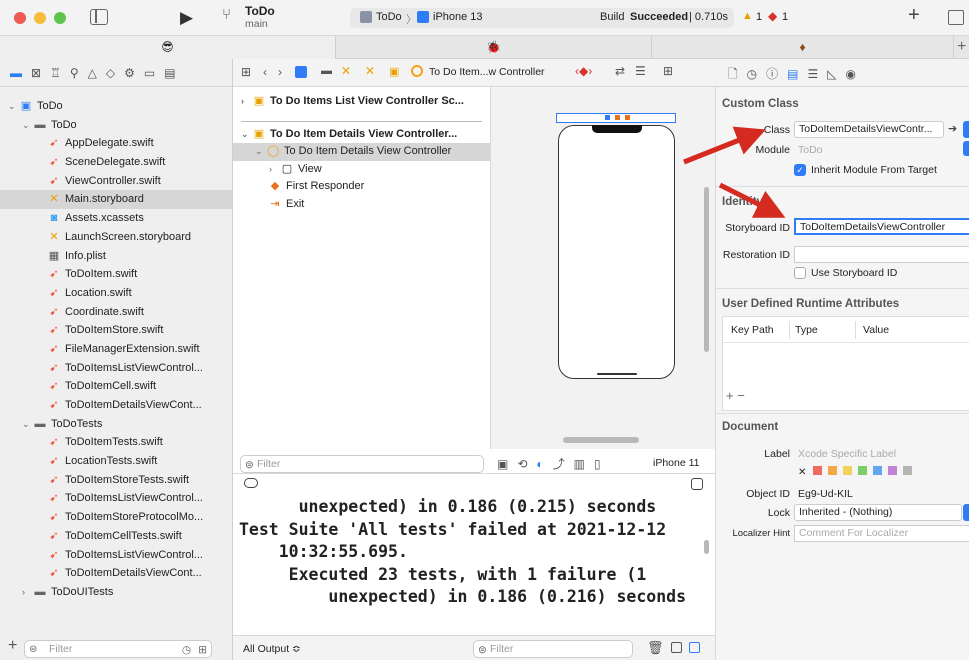  Describe the element at coordinates (831, 74) in the screenshot. I see `size-inspector-icon: ◺` at that location.